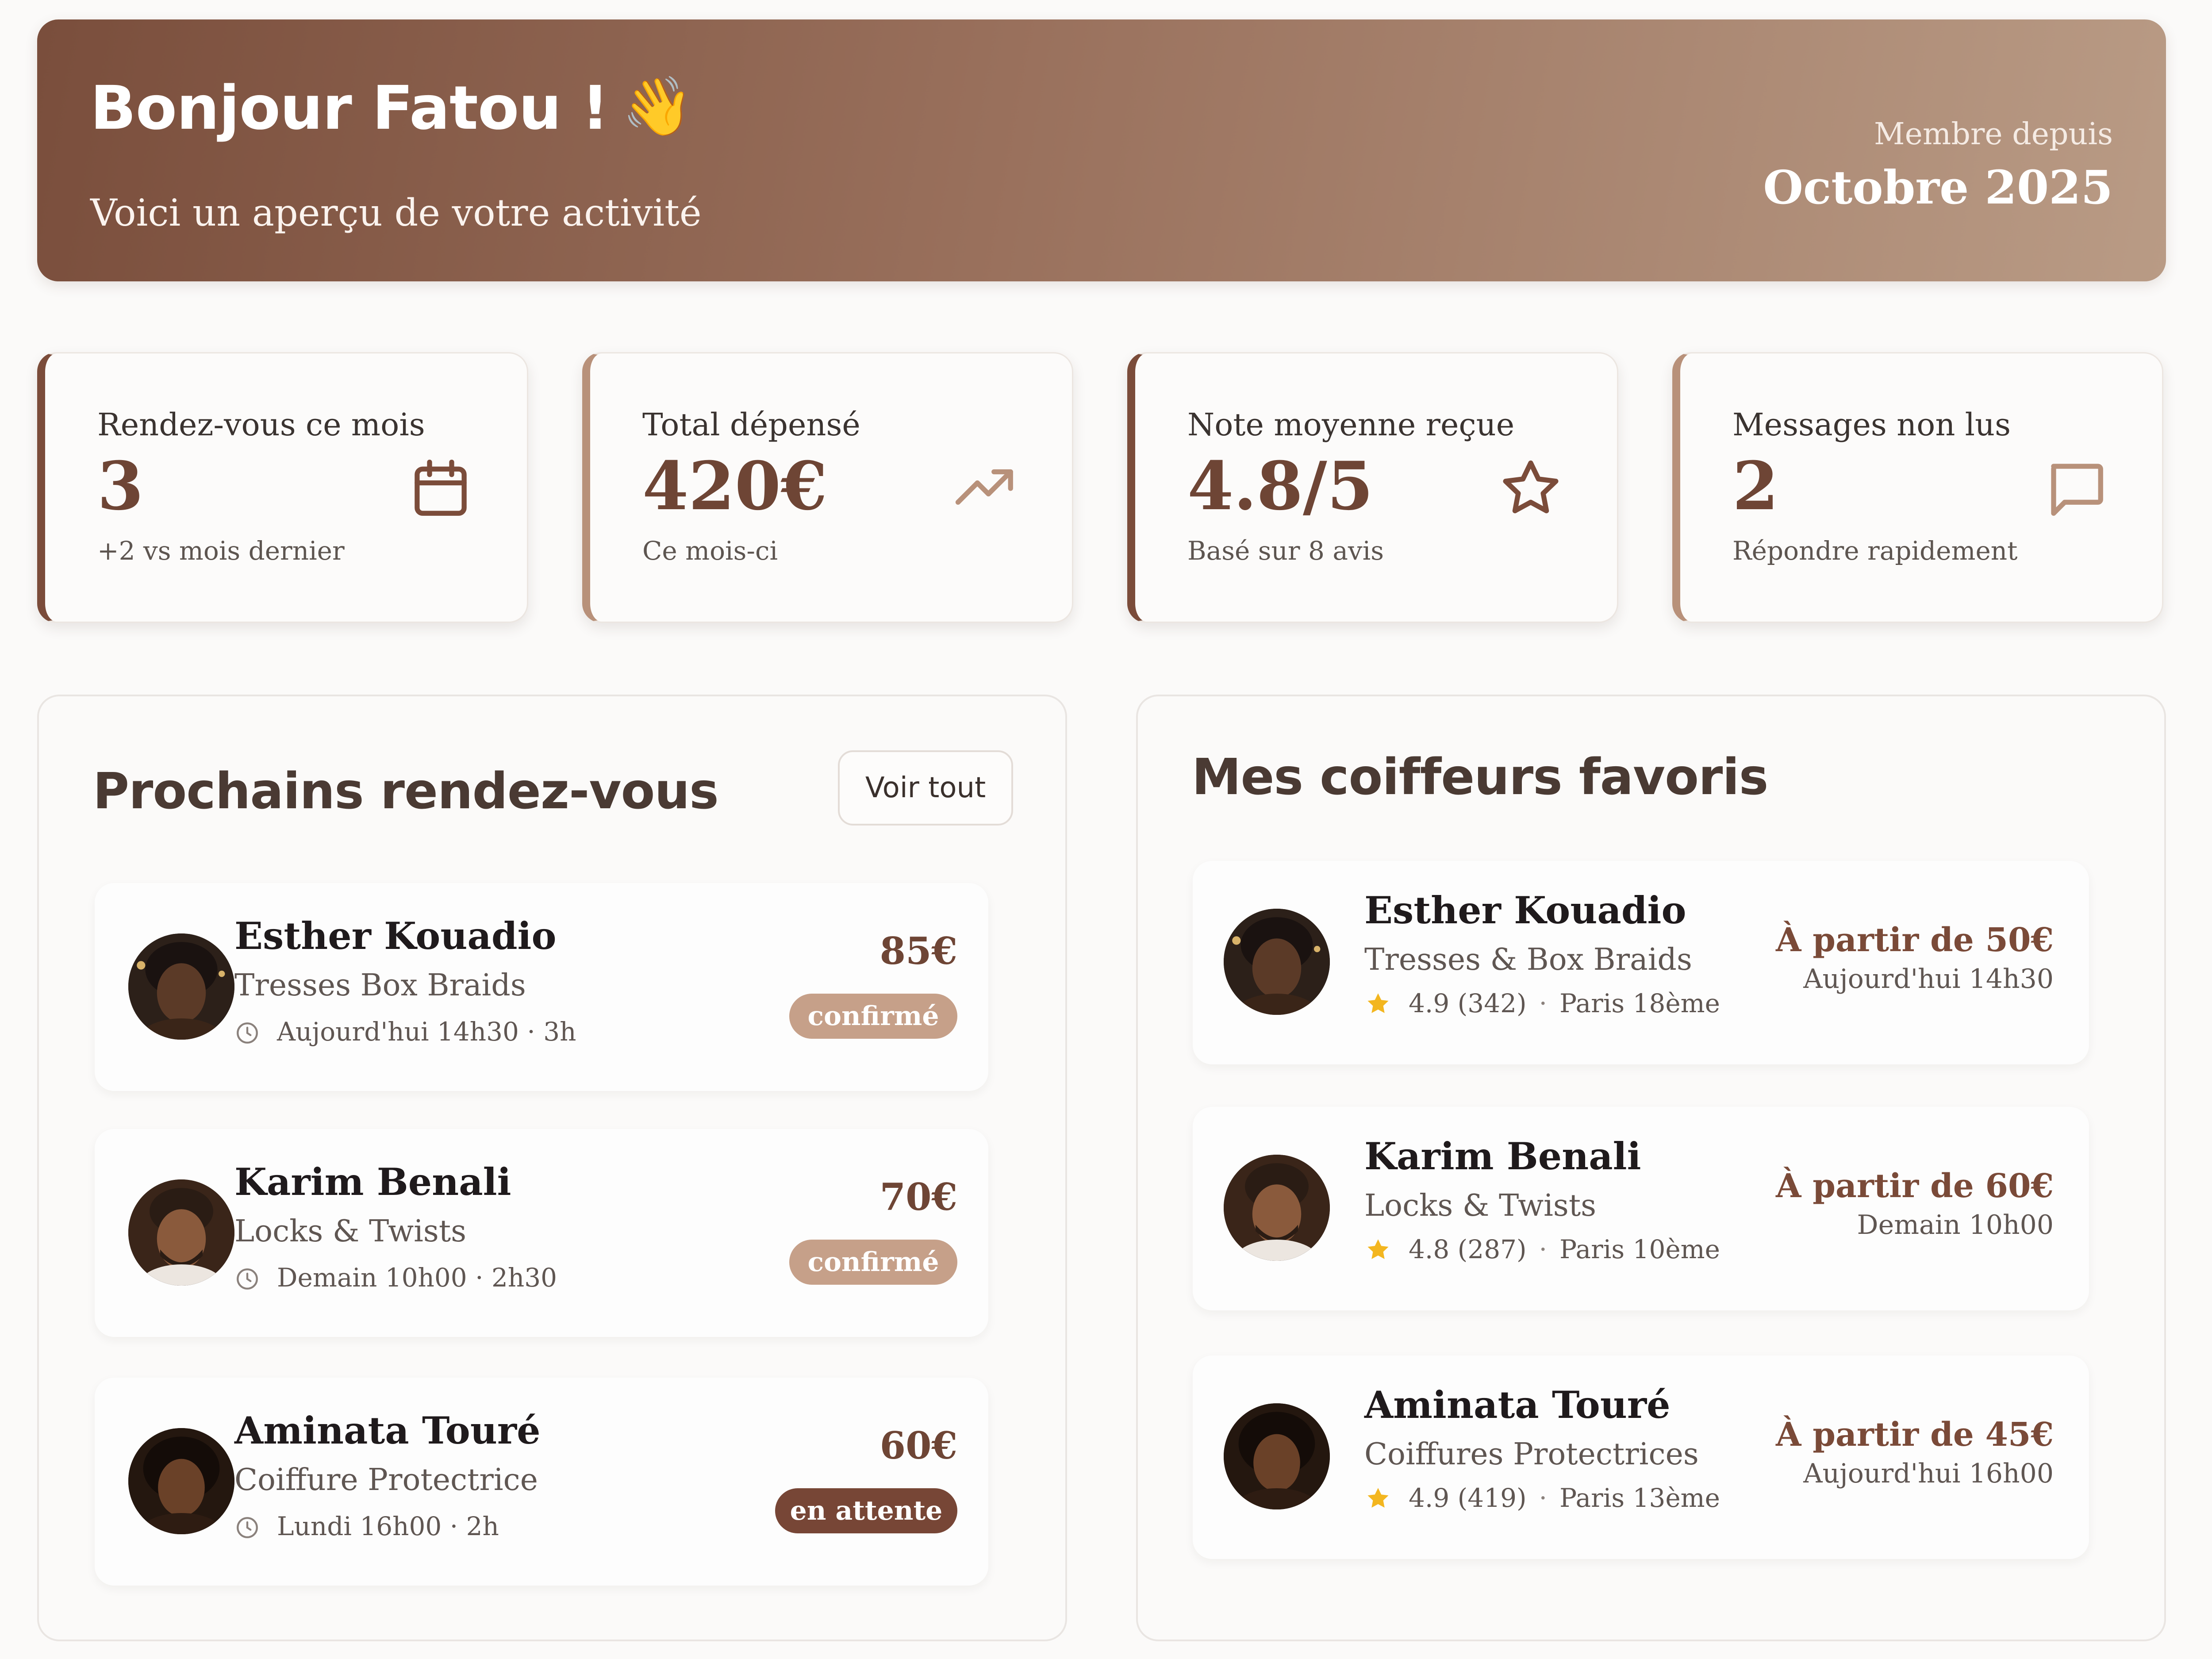 Image resolution: width=2212 pixels, height=1659 pixels. I want to click on favorites-title: Mes coiffeurs favoris, so click(1480, 778).